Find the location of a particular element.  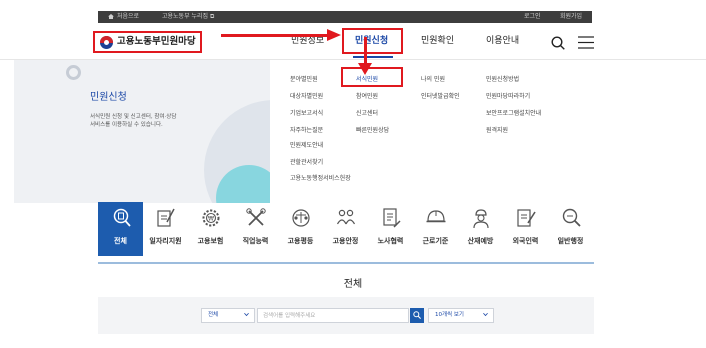

tools-icon is located at coordinates (256, 217).